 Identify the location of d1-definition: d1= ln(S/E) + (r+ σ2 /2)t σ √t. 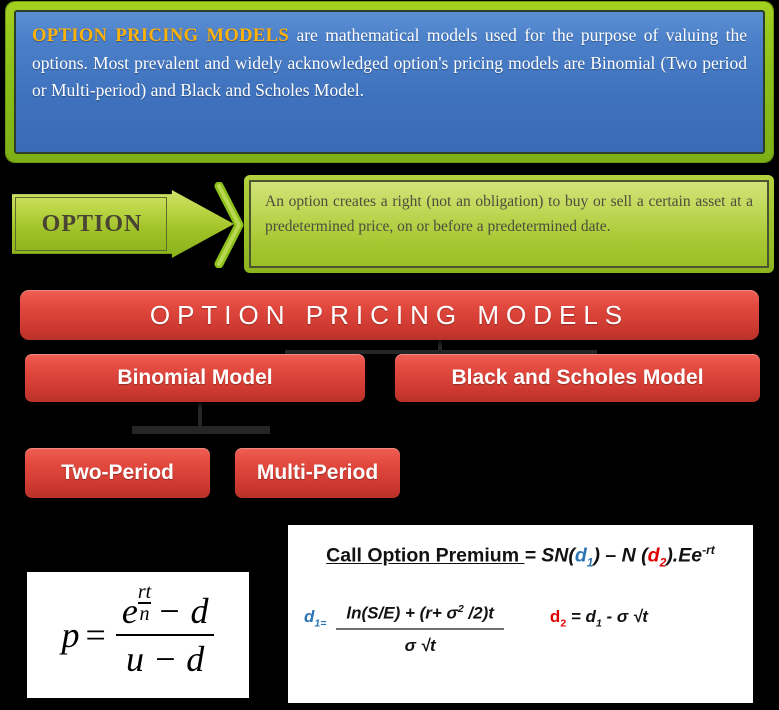
(404, 629).